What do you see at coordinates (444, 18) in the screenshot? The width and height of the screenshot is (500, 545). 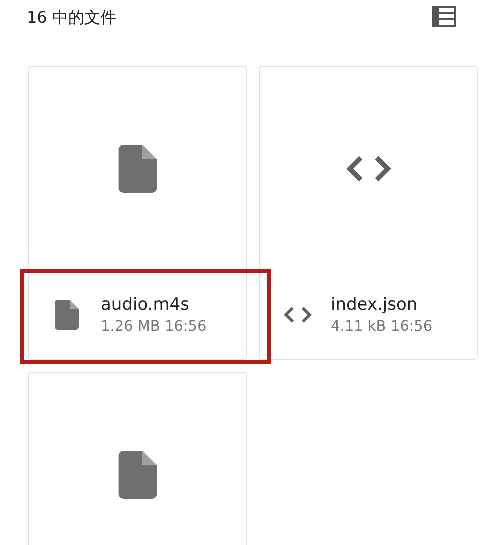 I see `list-view-button` at bounding box center [444, 18].